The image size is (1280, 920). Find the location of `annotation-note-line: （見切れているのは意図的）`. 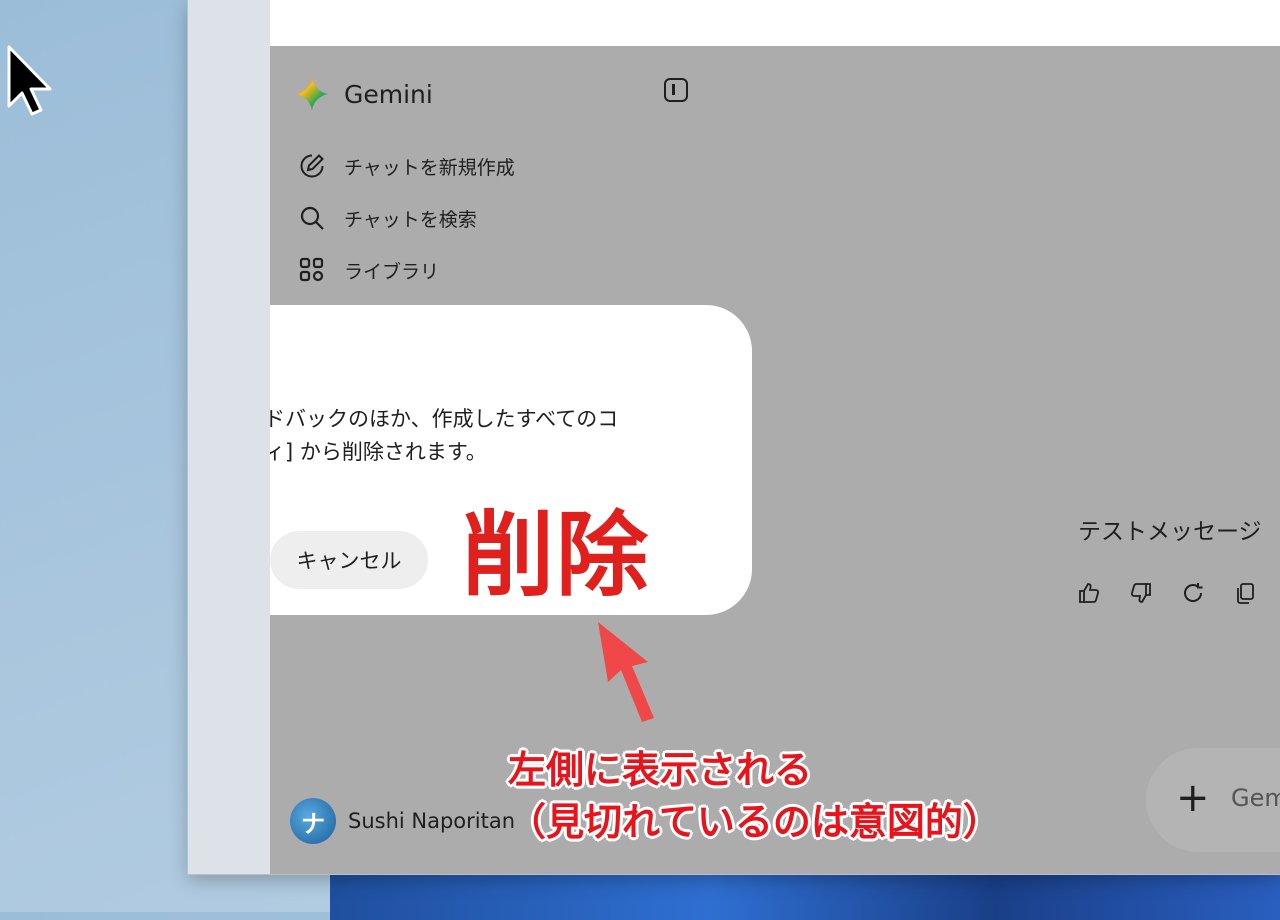

annotation-note-line: （見切れているのは意図的） is located at coordinates (754, 822).